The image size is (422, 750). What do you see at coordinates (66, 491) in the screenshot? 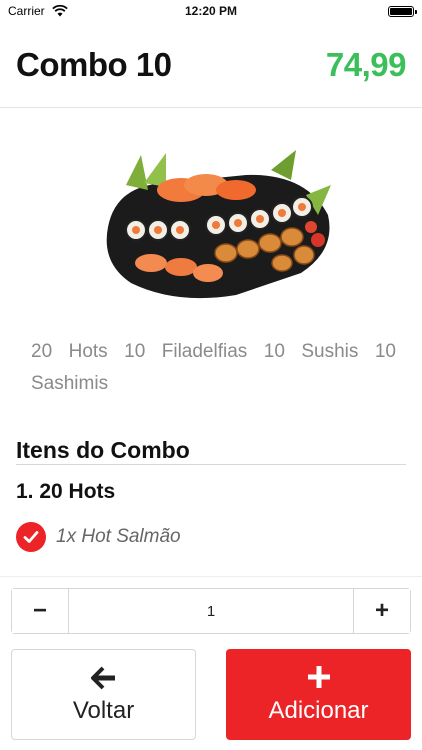
I see `combo-group-title: 1. 20 Hots` at bounding box center [66, 491].